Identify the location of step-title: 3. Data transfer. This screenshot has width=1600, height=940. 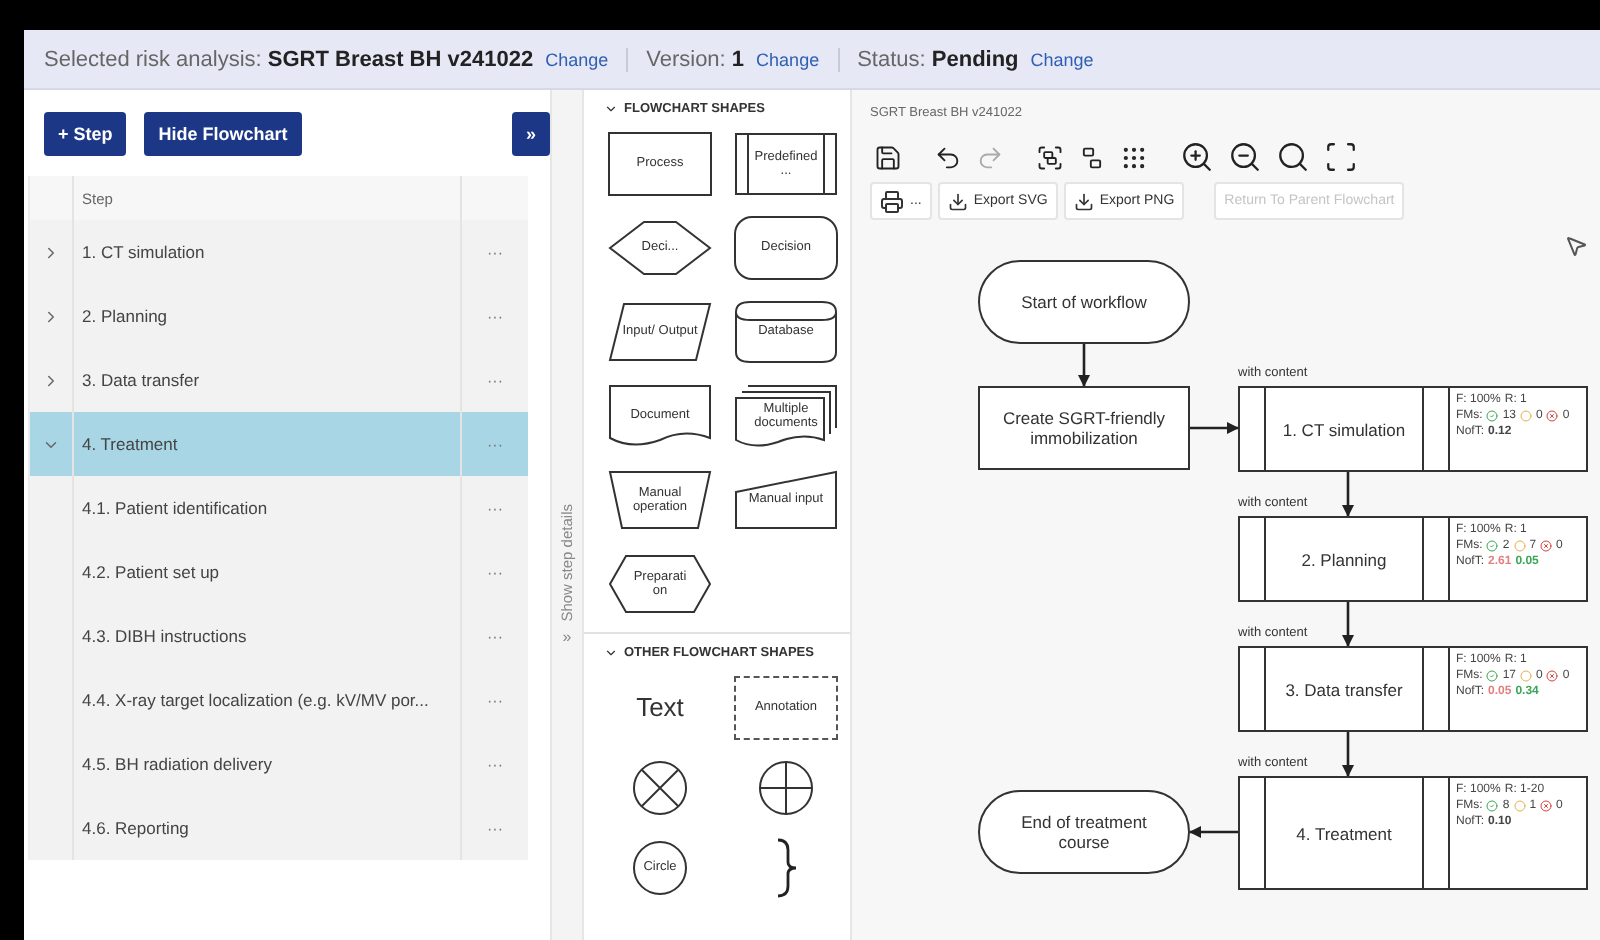
(1345, 689).